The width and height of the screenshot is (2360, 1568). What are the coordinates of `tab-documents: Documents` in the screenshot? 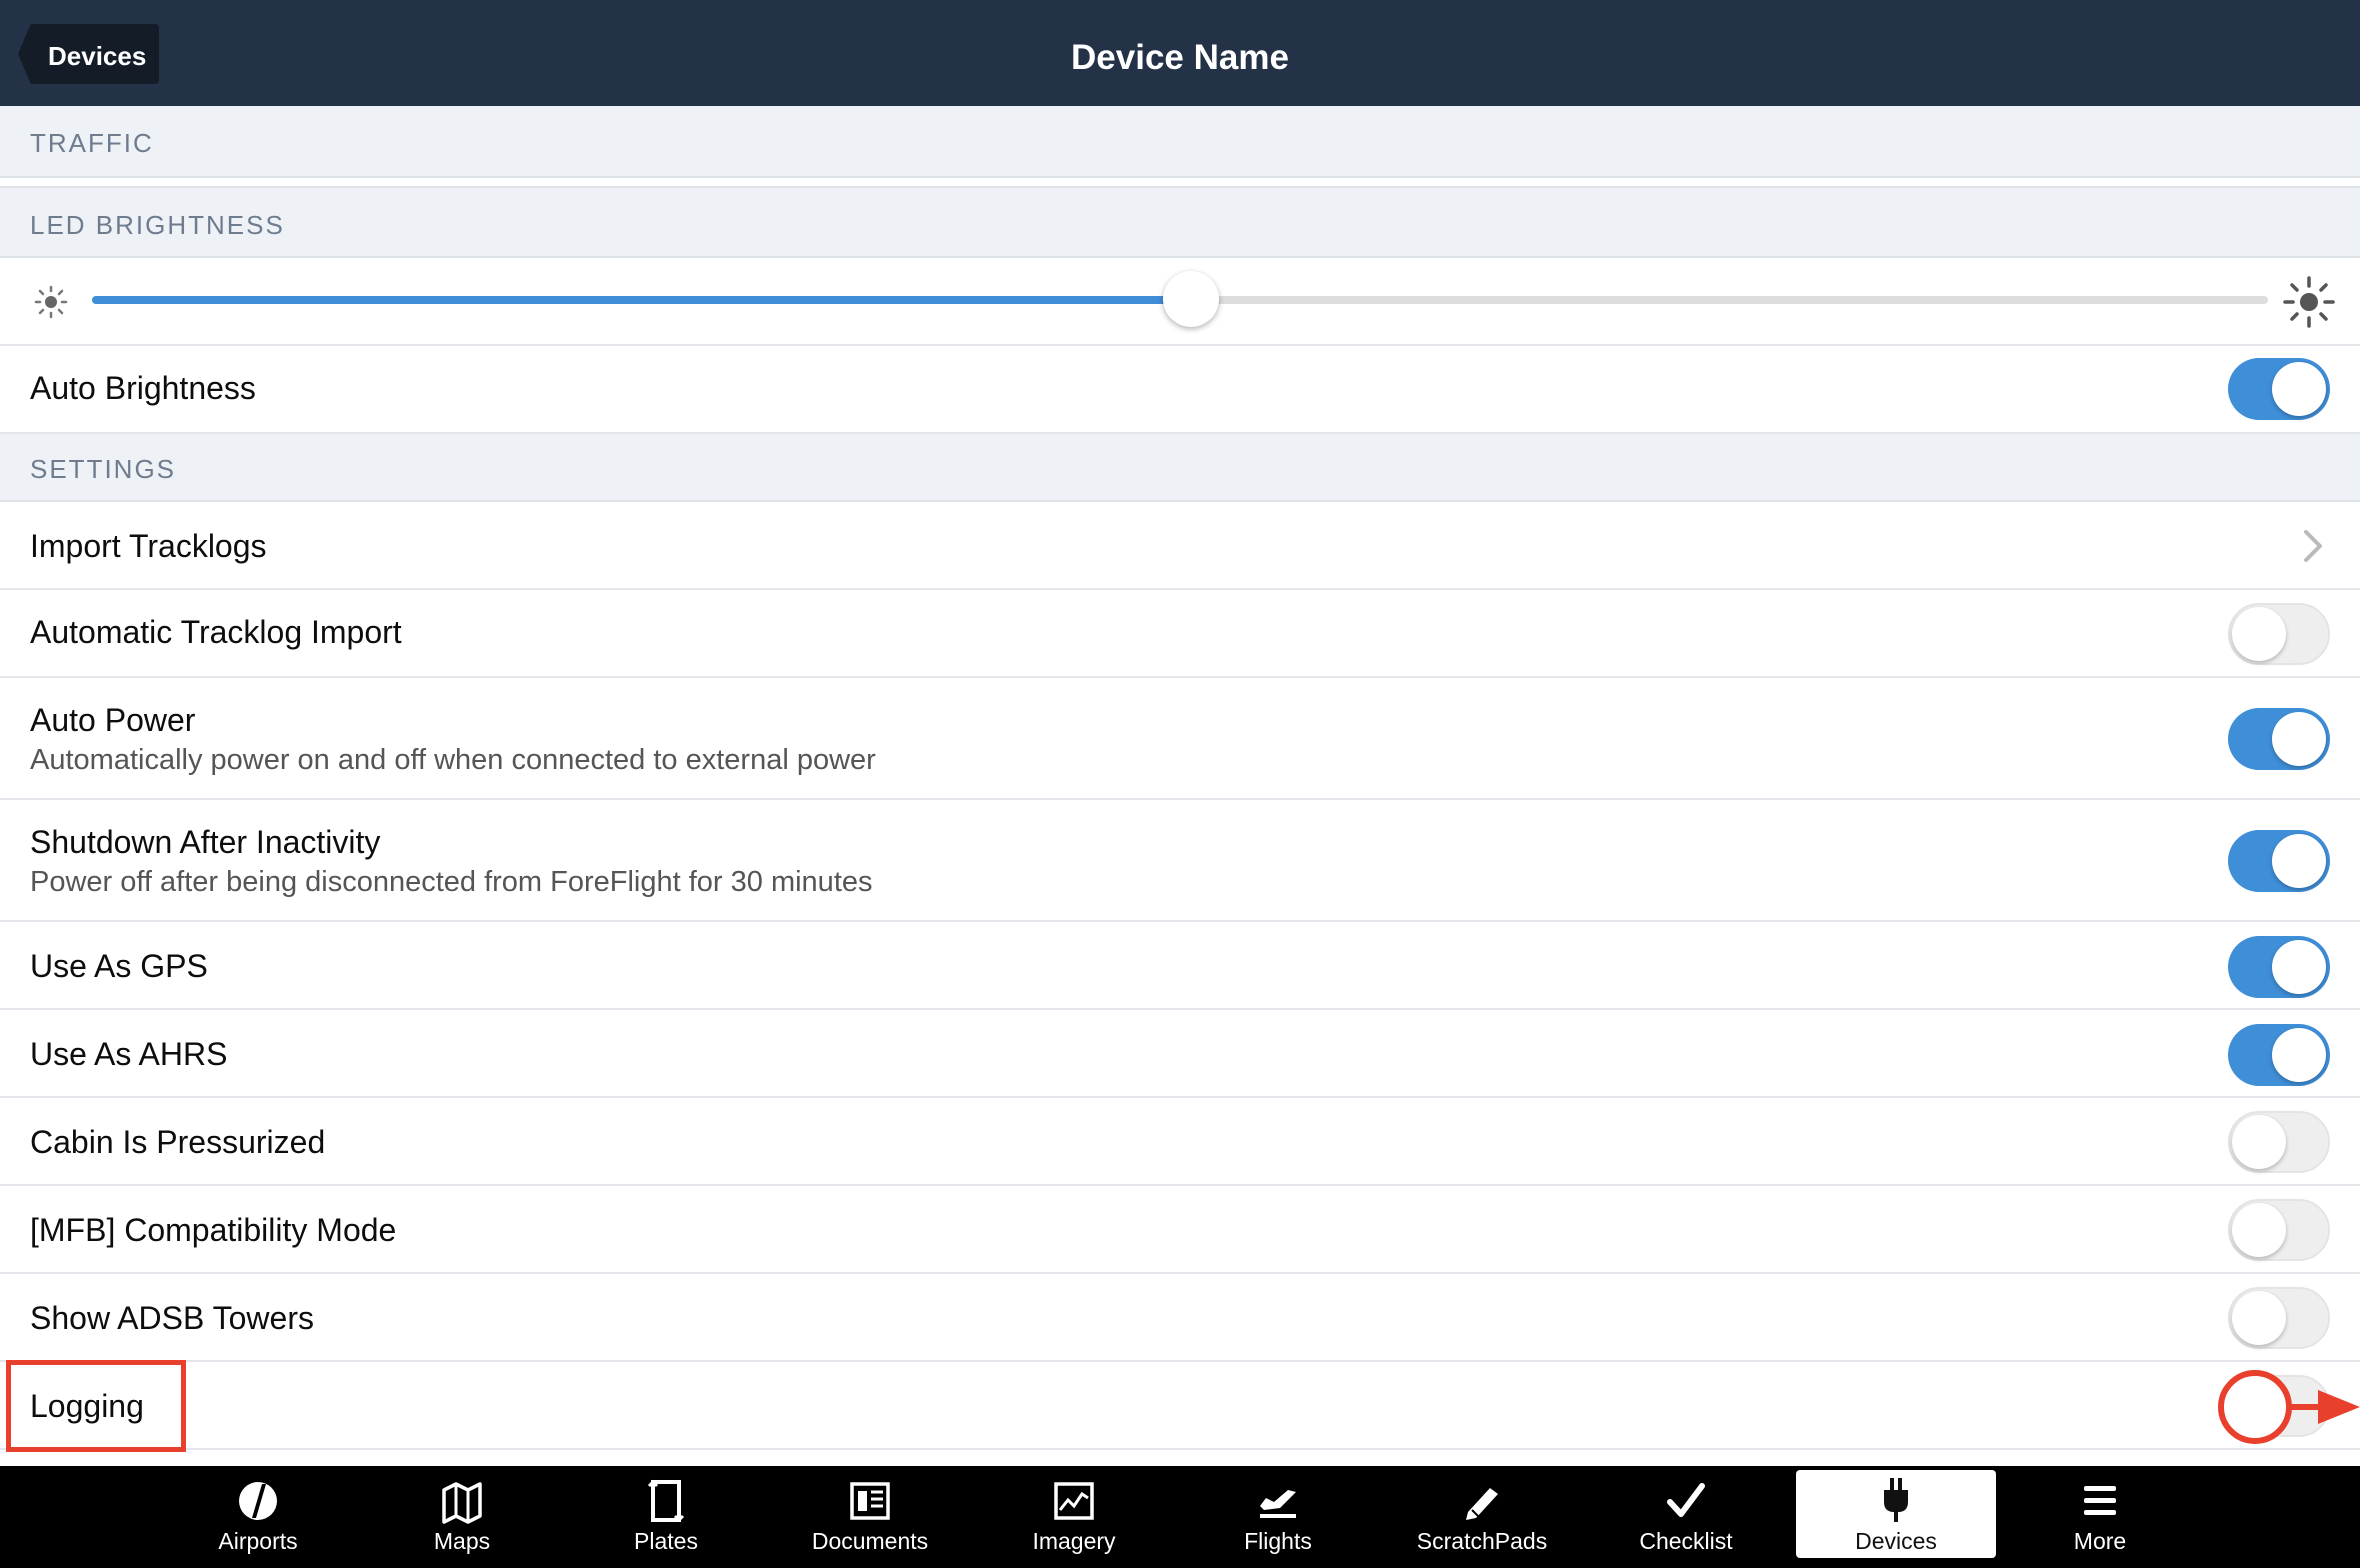 It's located at (870, 1517).